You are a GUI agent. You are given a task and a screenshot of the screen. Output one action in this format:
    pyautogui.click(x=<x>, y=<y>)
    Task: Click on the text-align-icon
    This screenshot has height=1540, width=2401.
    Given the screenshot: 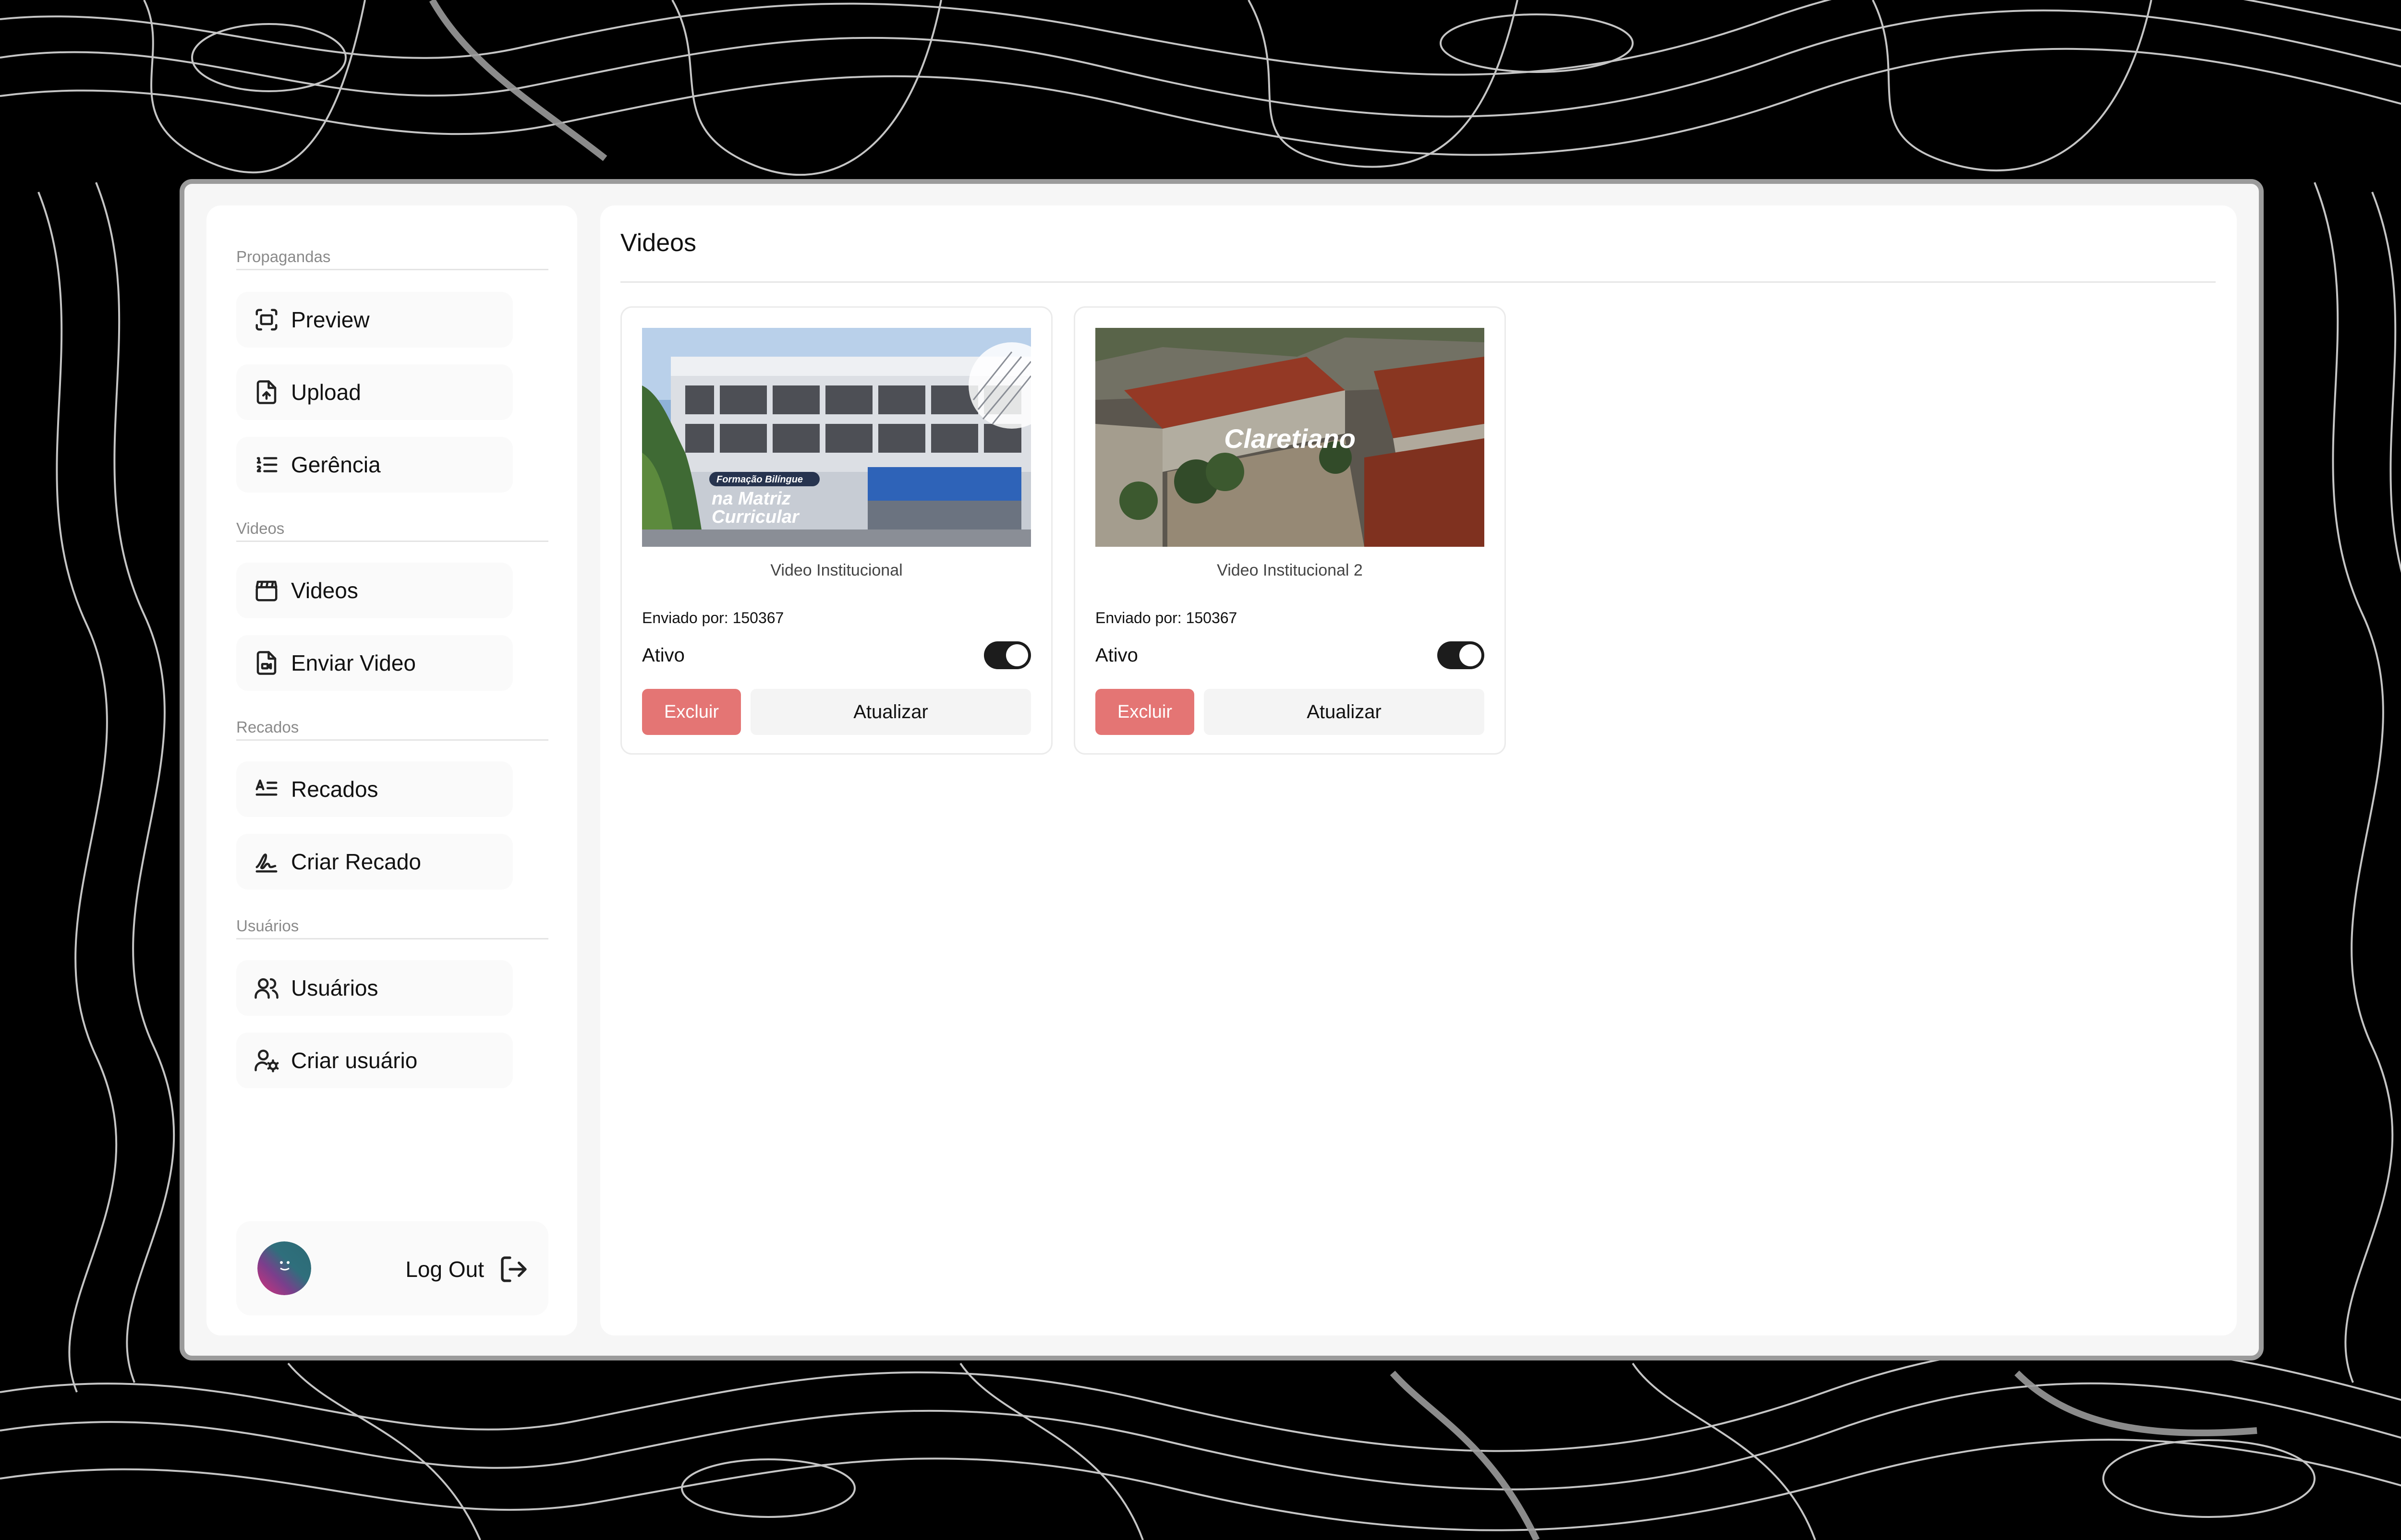 What is the action you would take?
    pyautogui.click(x=266, y=787)
    